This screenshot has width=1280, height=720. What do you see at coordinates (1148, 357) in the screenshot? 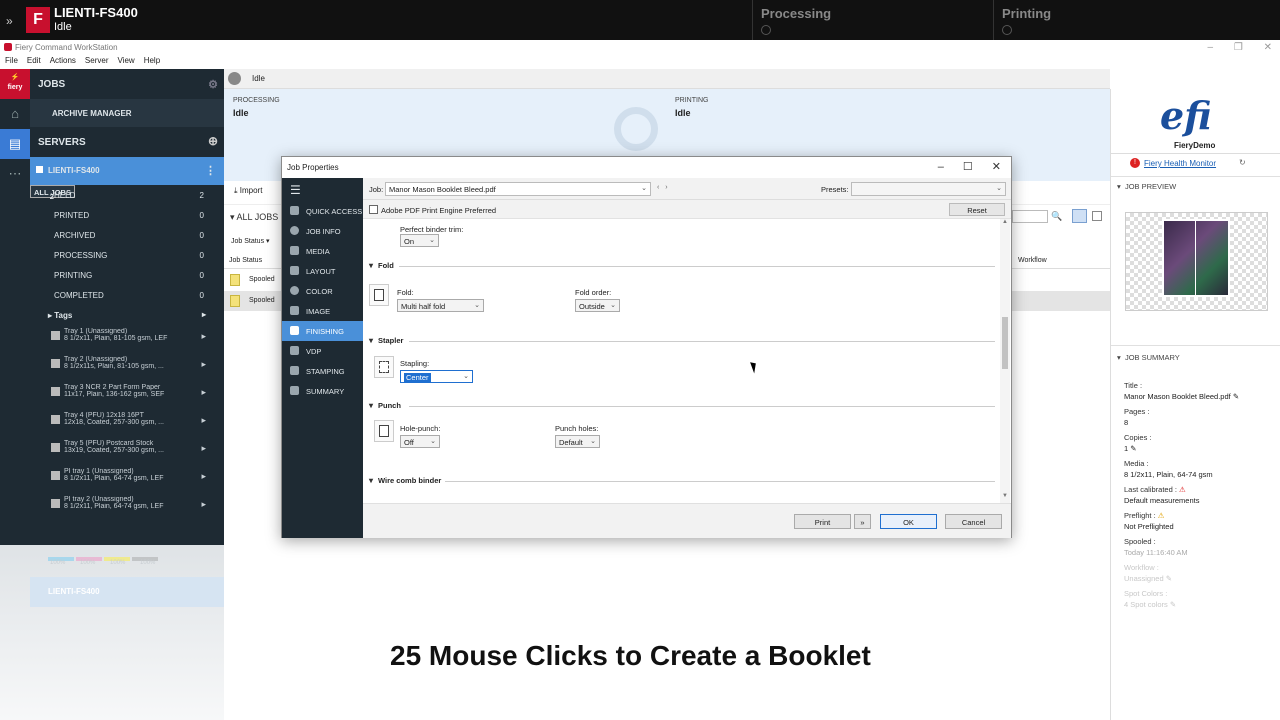
I see `job-summary-heading: ▾ JOB SUMMARY` at bounding box center [1148, 357].